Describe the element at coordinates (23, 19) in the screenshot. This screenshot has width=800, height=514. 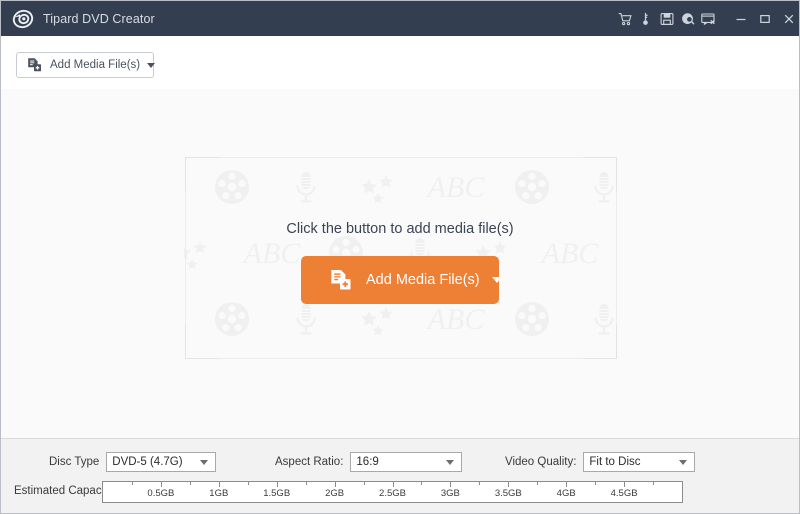
I see `app-logo-icon` at that location.